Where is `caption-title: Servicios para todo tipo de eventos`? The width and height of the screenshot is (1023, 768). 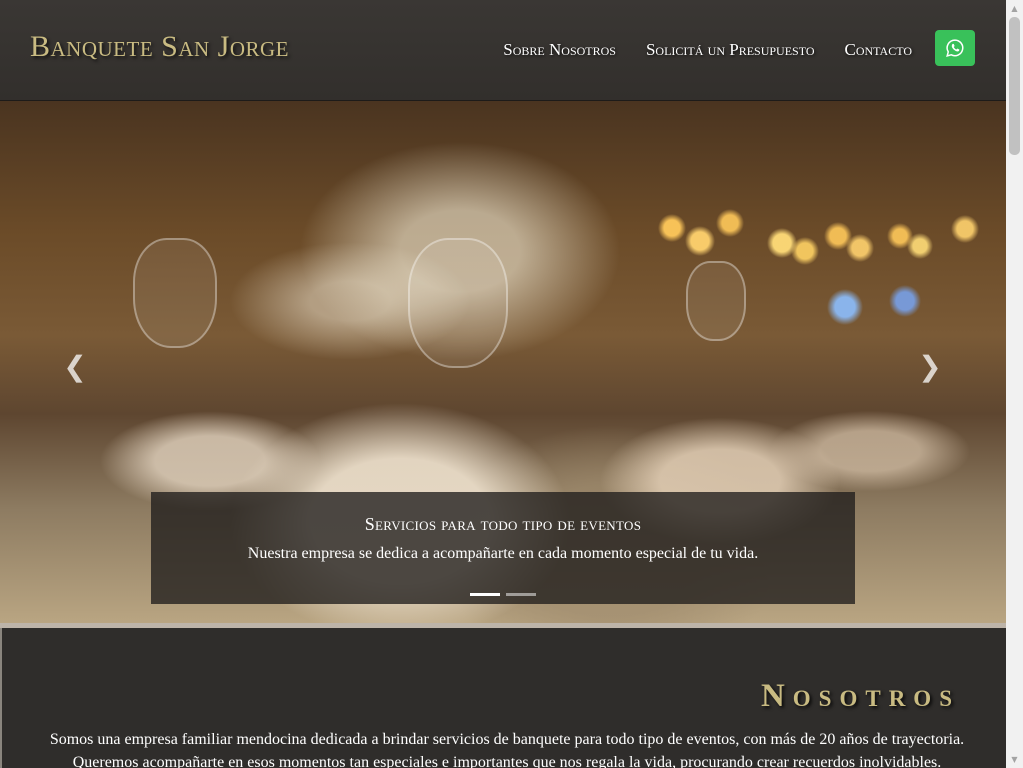 caption-title: Servicios para todo tipo de eventos is located at coordinates (503, 524).